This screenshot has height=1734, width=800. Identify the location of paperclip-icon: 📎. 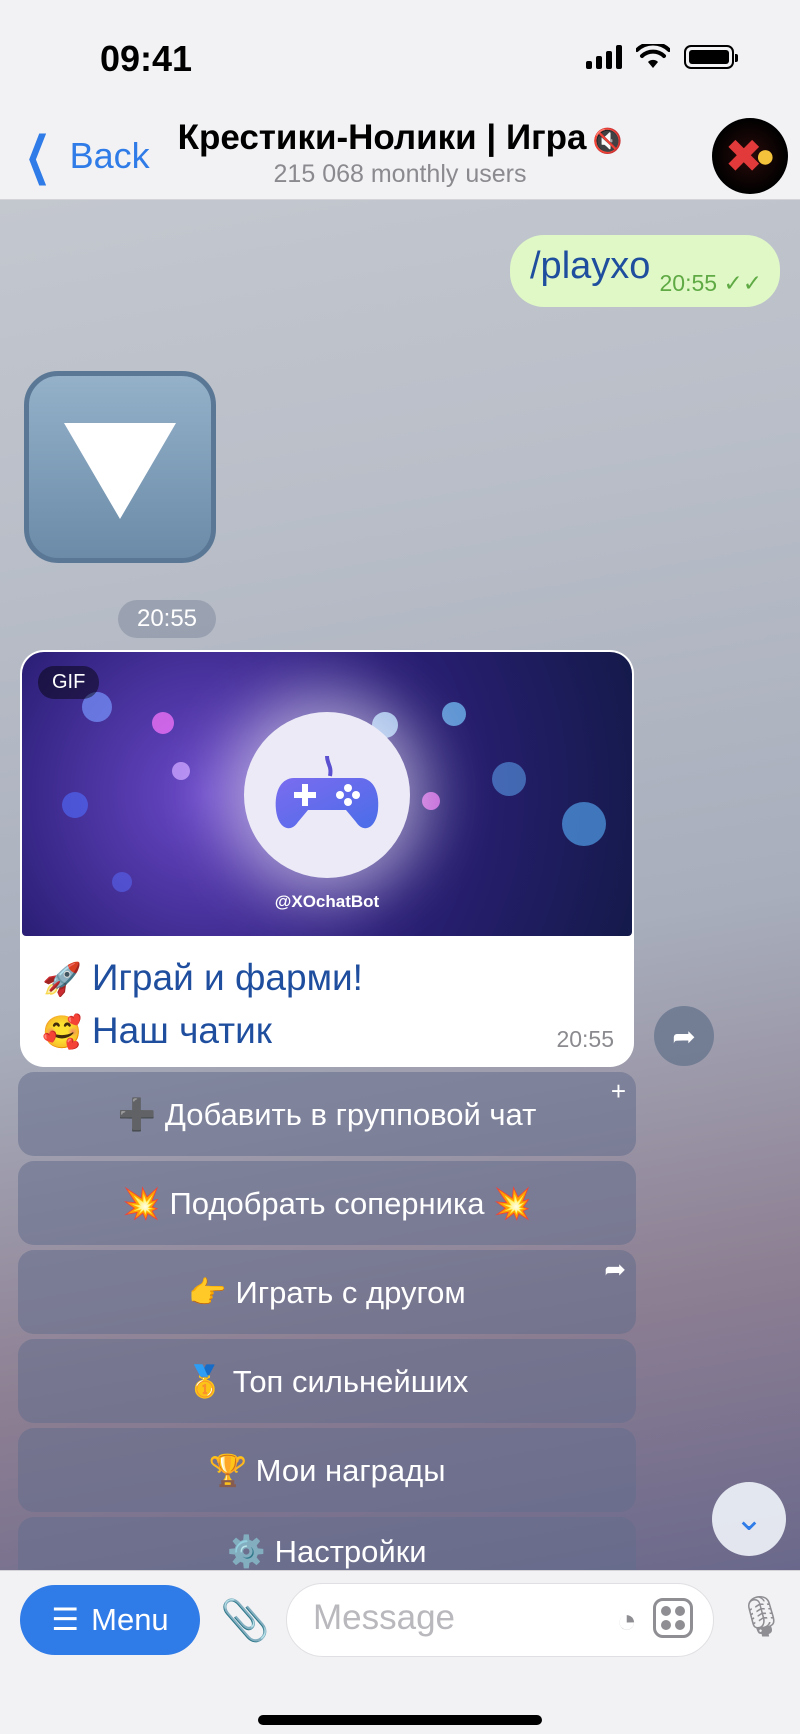
(245, 1620).